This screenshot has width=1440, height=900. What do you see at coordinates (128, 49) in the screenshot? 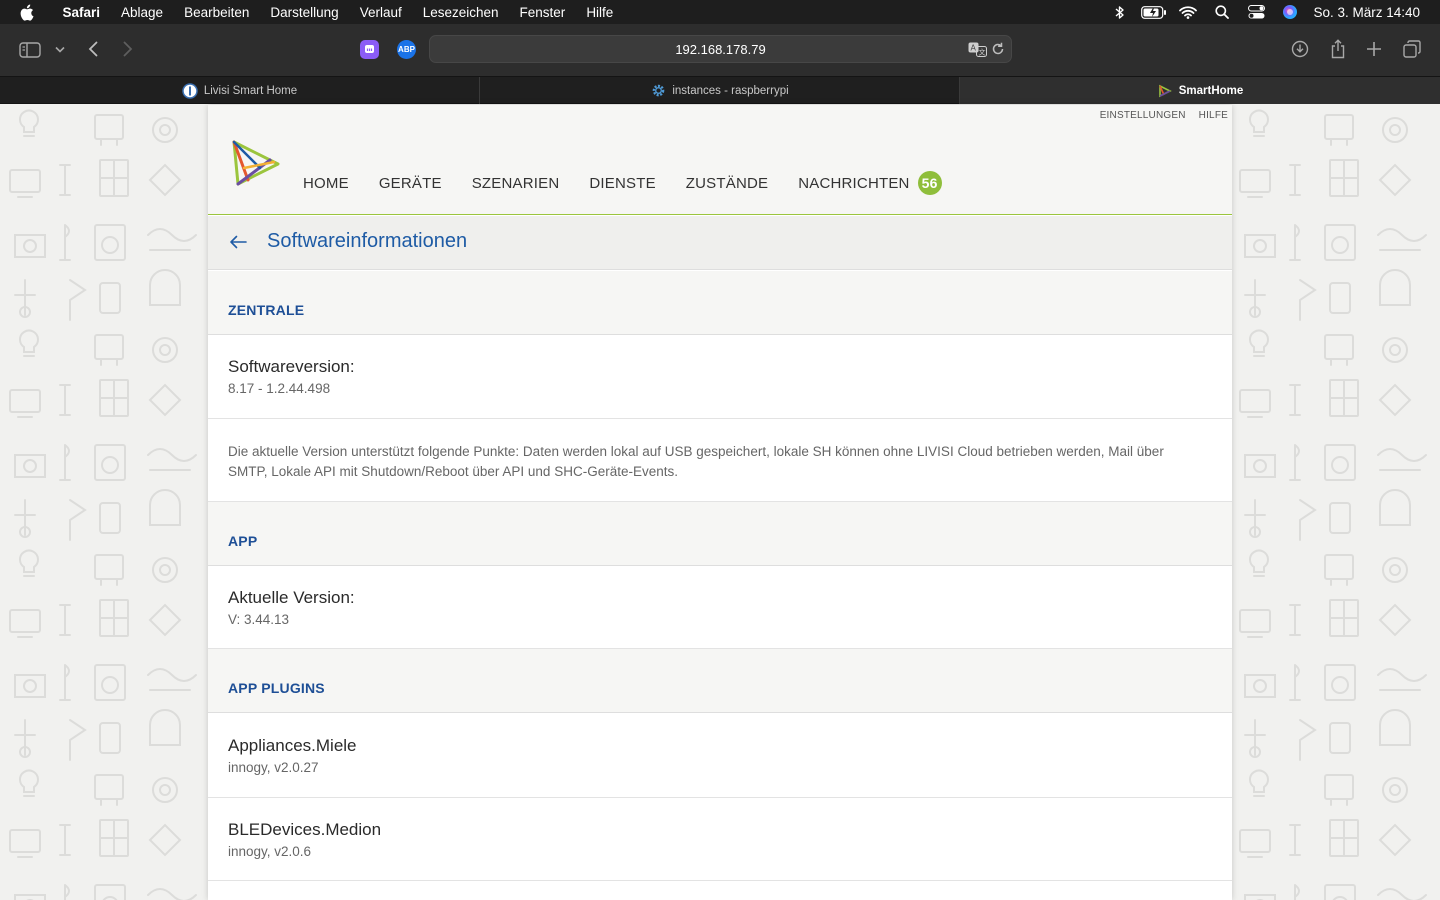
I see `forward-icon` at bounding box center [128, 49].